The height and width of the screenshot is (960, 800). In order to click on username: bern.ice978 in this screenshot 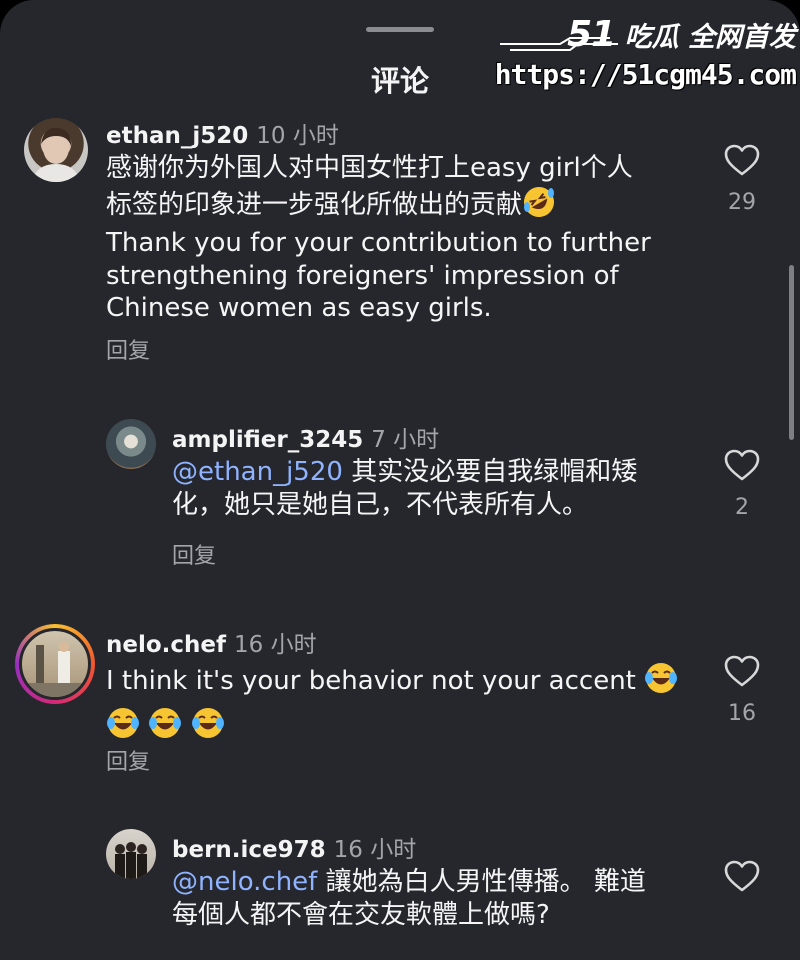, I will do `click(249, 850)`.